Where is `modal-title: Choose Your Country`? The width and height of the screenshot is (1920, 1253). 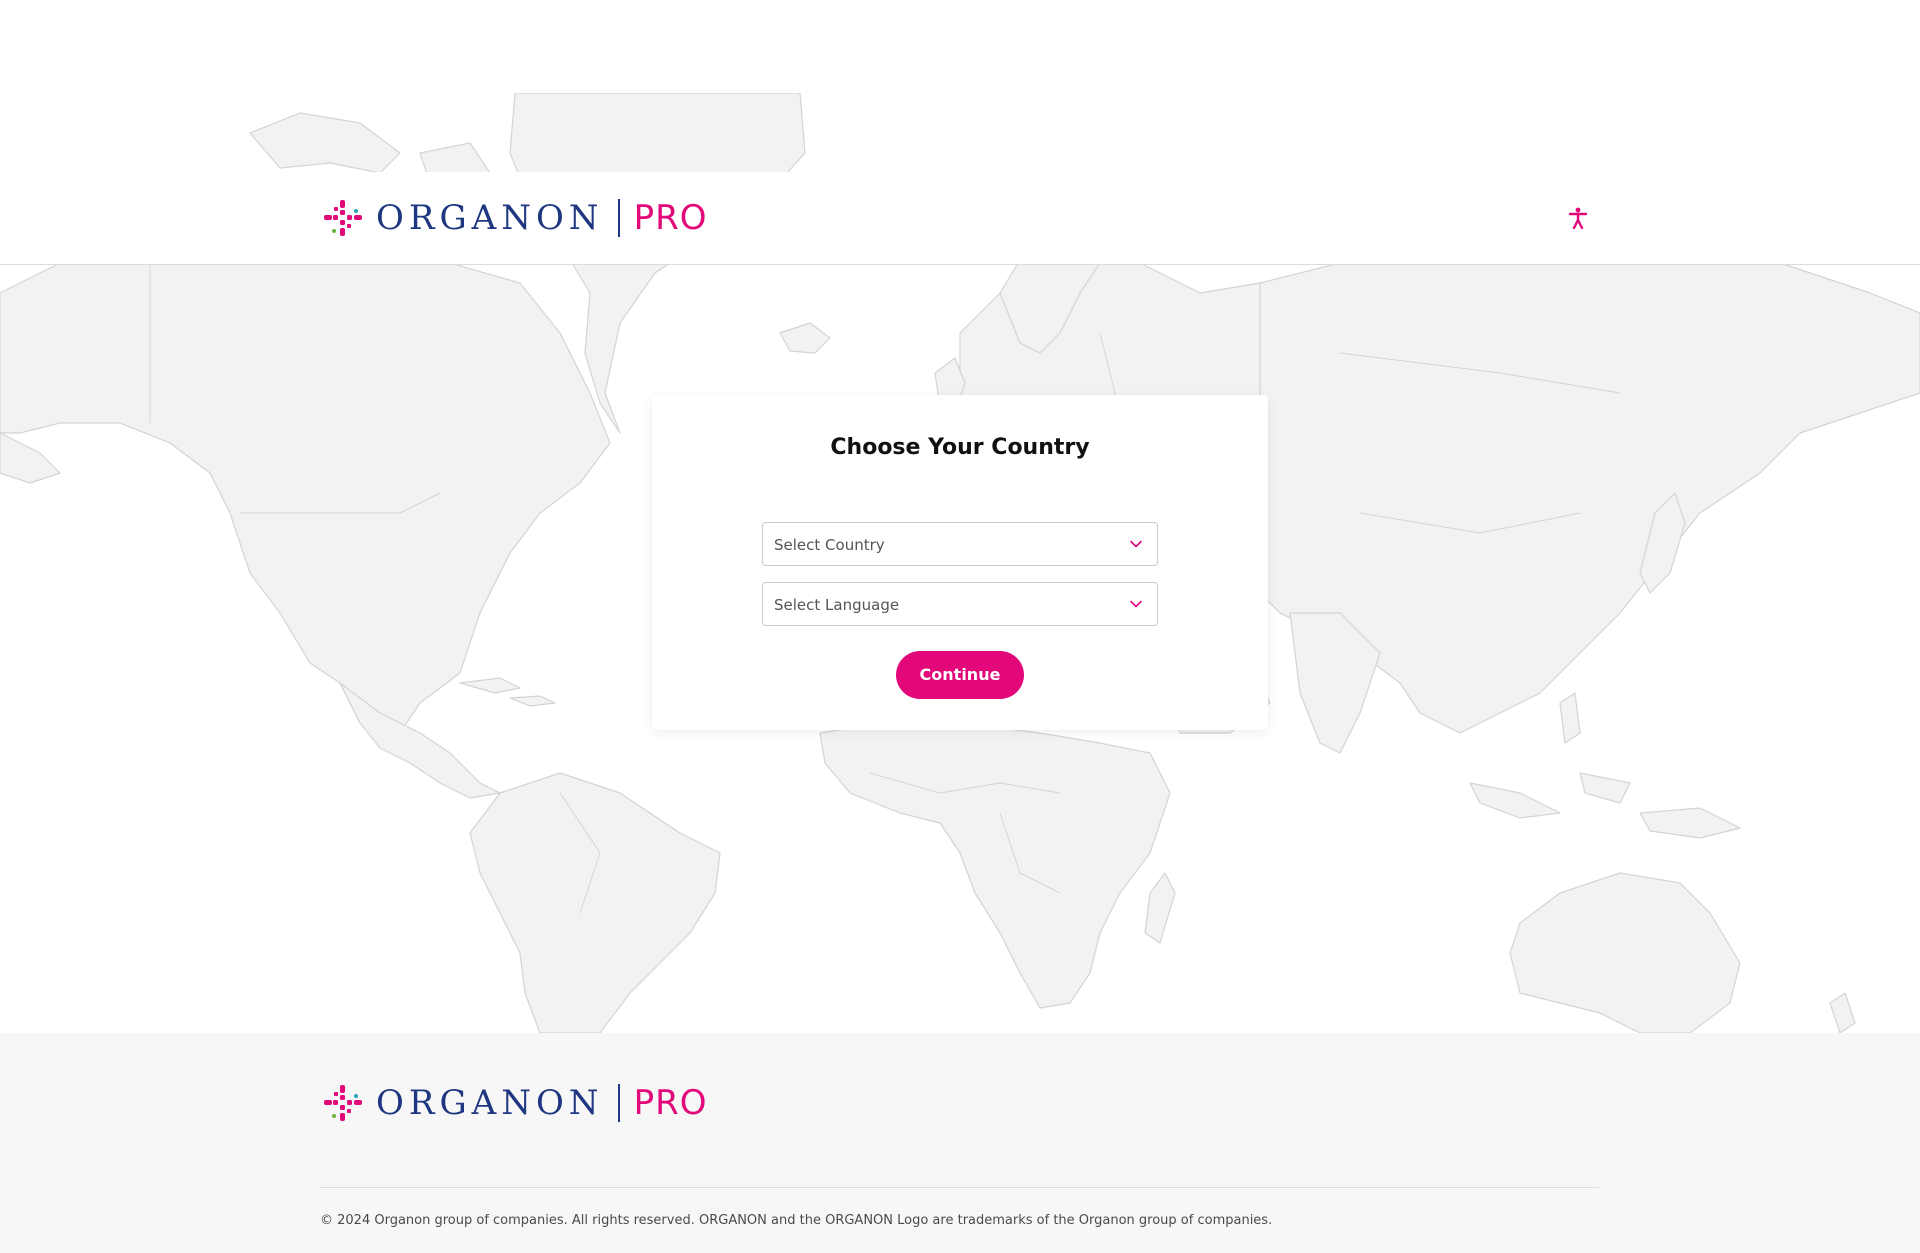 modal-title: Choose Your Country is located at coordinates (960, 447).